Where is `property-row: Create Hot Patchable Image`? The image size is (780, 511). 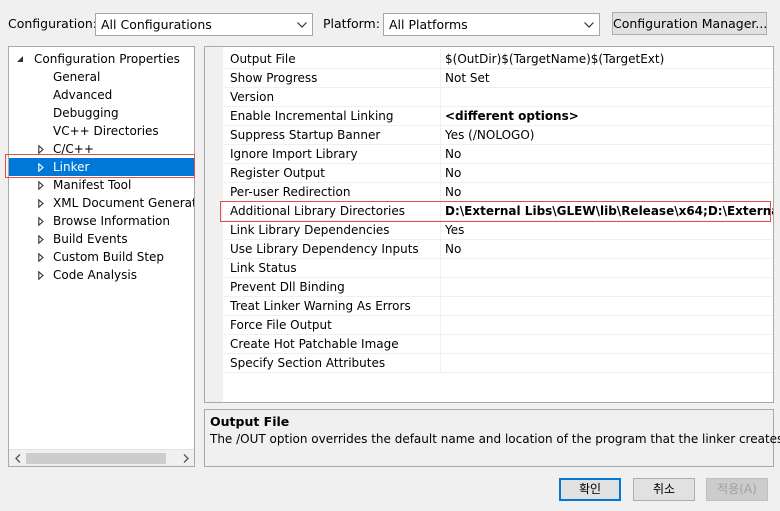
property-row: Create Hot Patchable Image is located at coordinates (498, 344).